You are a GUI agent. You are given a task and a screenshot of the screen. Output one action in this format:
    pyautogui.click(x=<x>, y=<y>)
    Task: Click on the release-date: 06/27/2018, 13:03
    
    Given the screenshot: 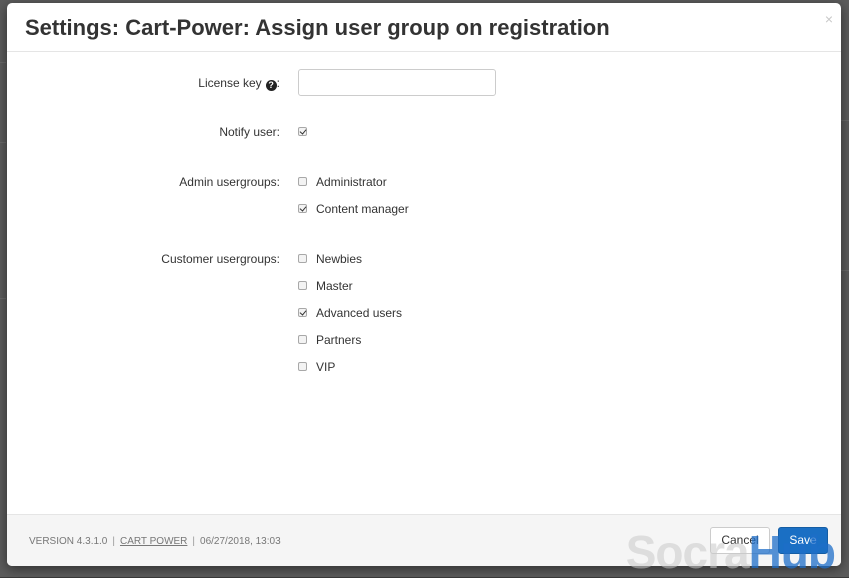 What is the action you would take?
    pyautogui.click(x=240, y=541)
    